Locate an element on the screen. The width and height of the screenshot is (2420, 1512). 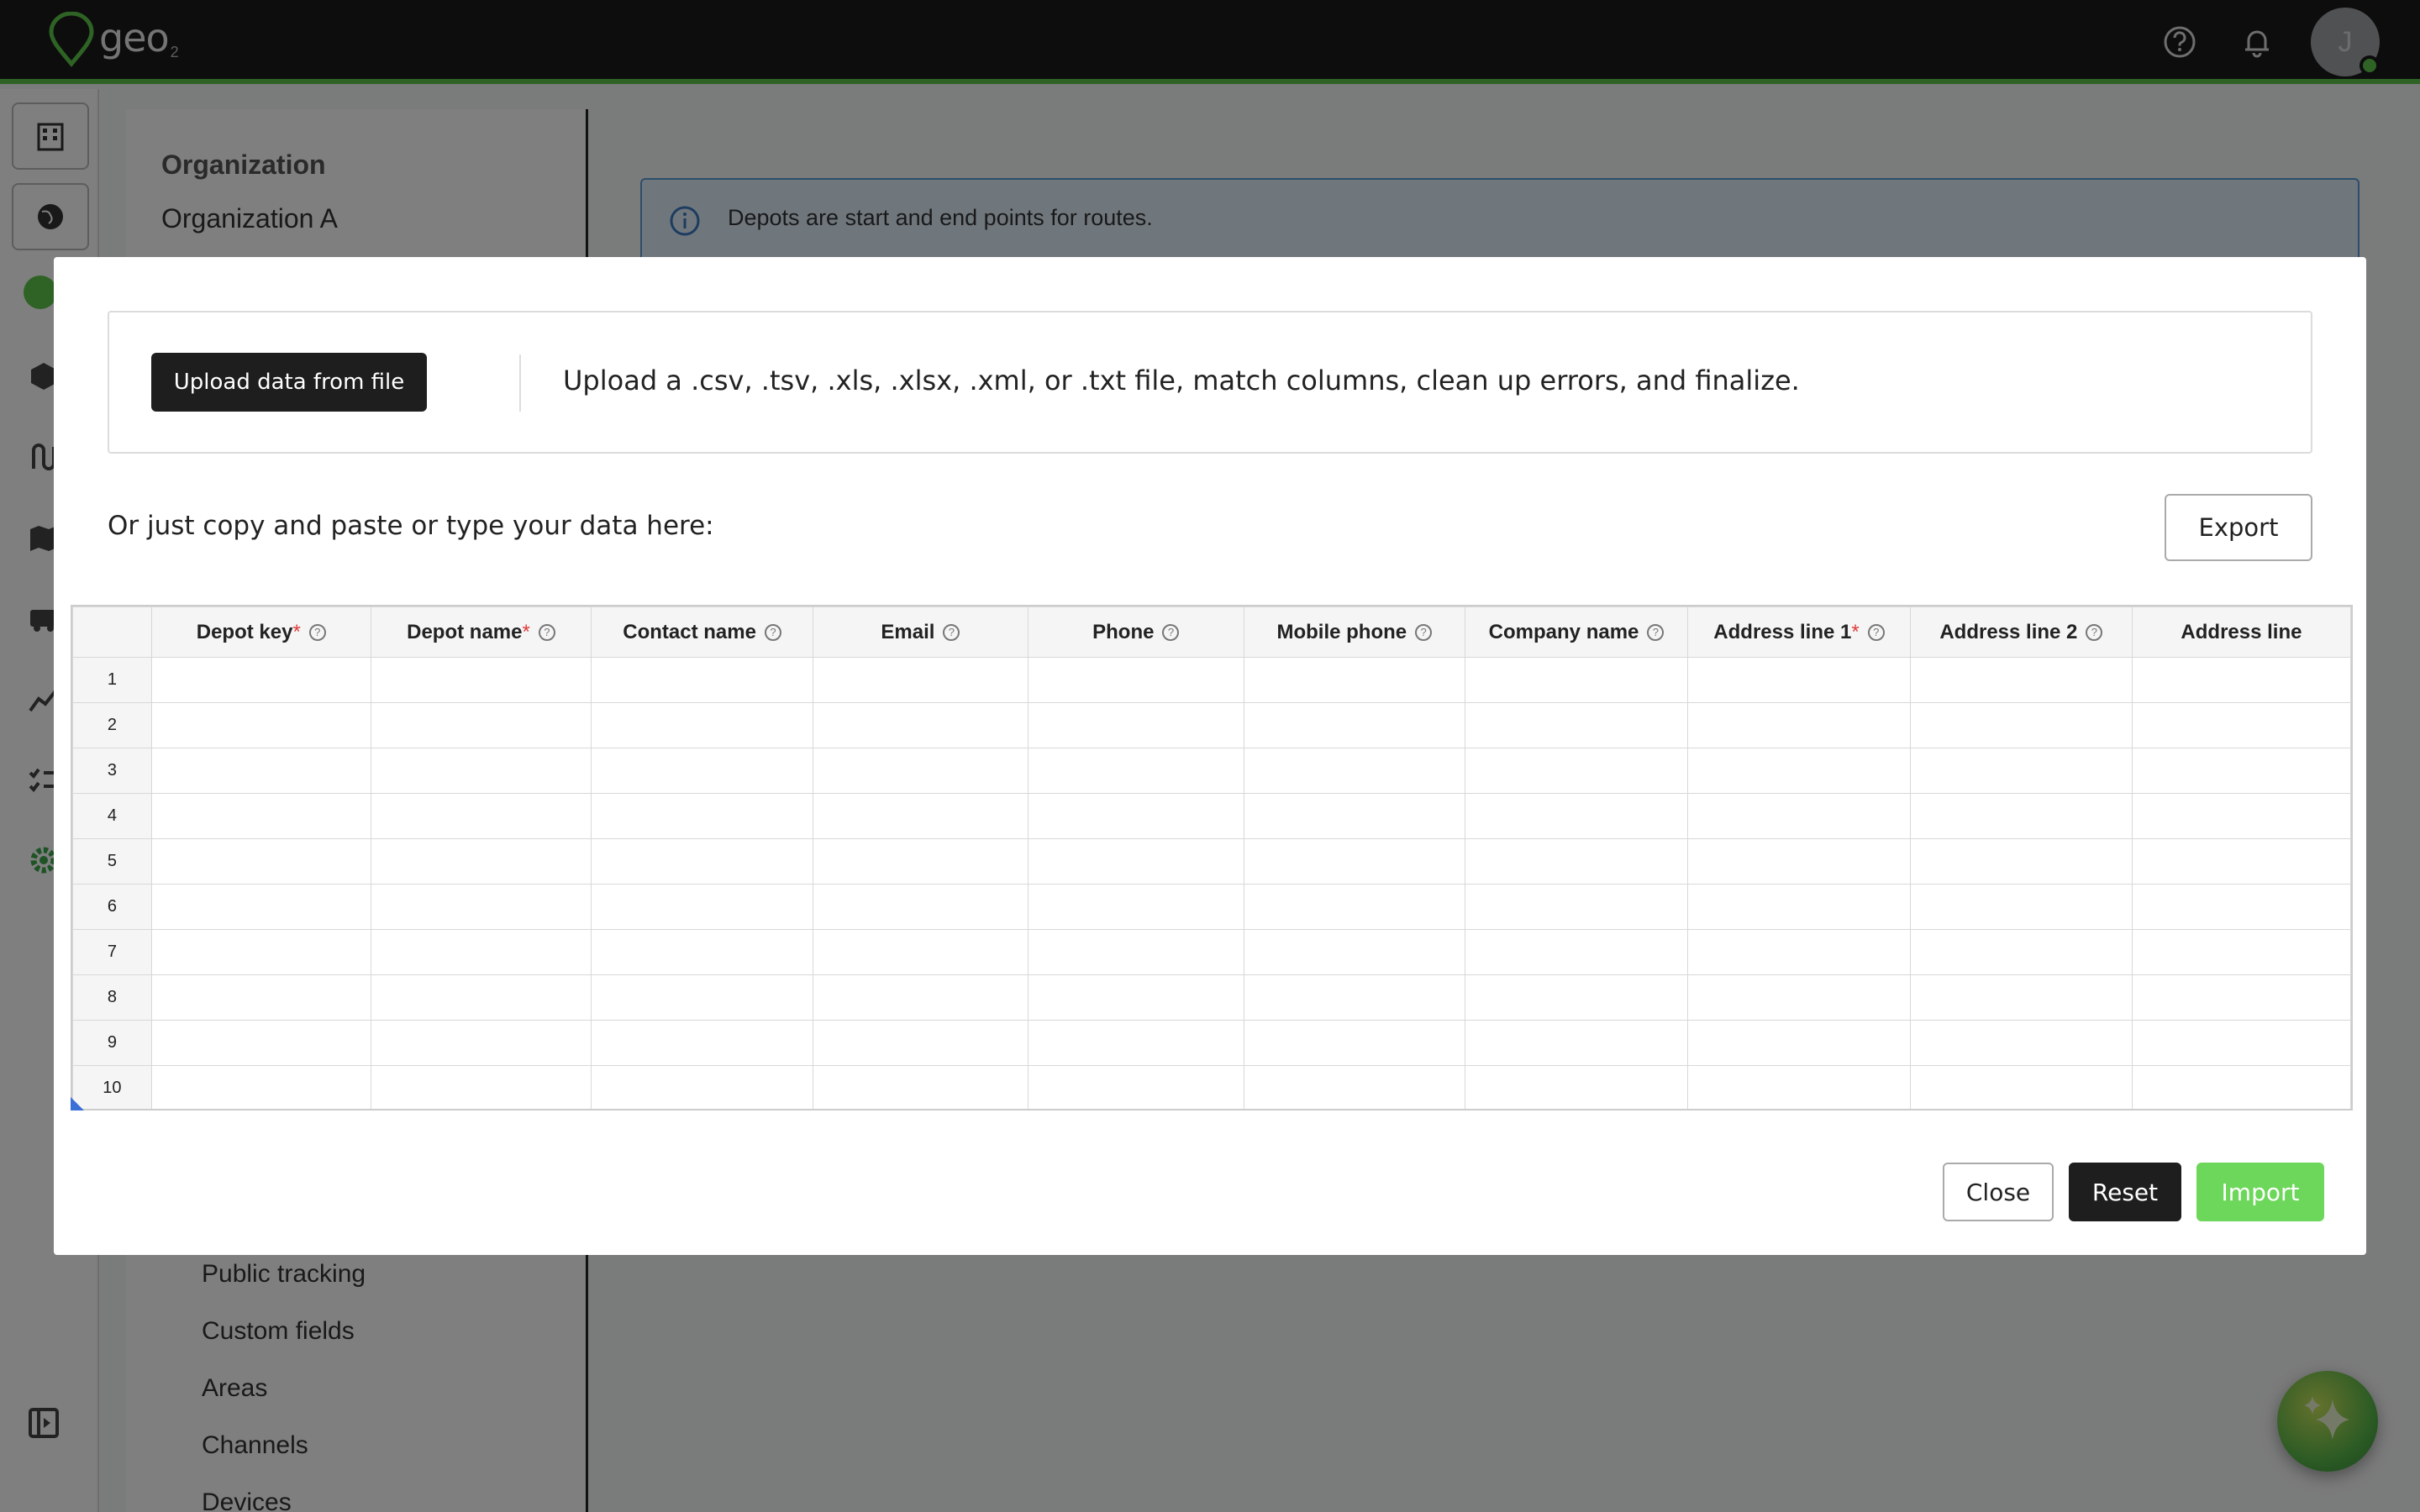
export-button: Export is located at coordinates (2238, 527).